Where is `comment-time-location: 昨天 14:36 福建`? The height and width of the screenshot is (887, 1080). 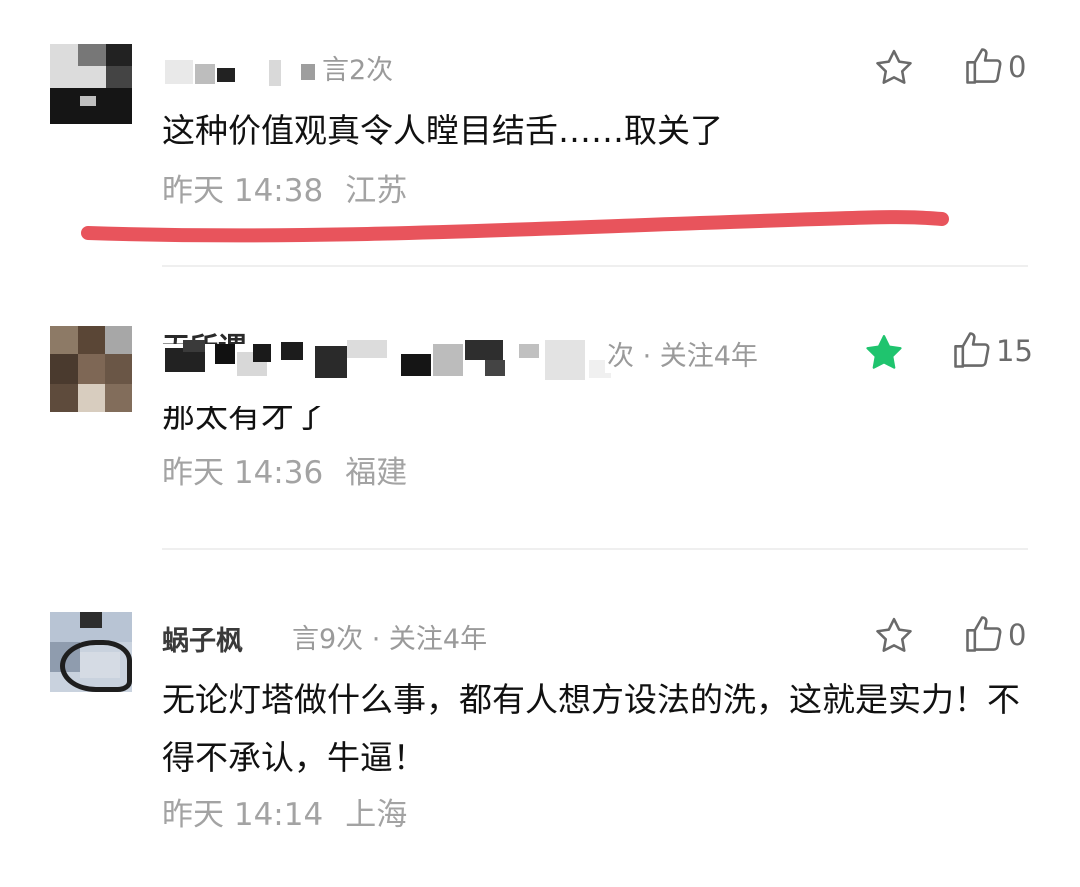 comment-time-location: 昨天 14:36 福建 is located at coordinates (284, 469).